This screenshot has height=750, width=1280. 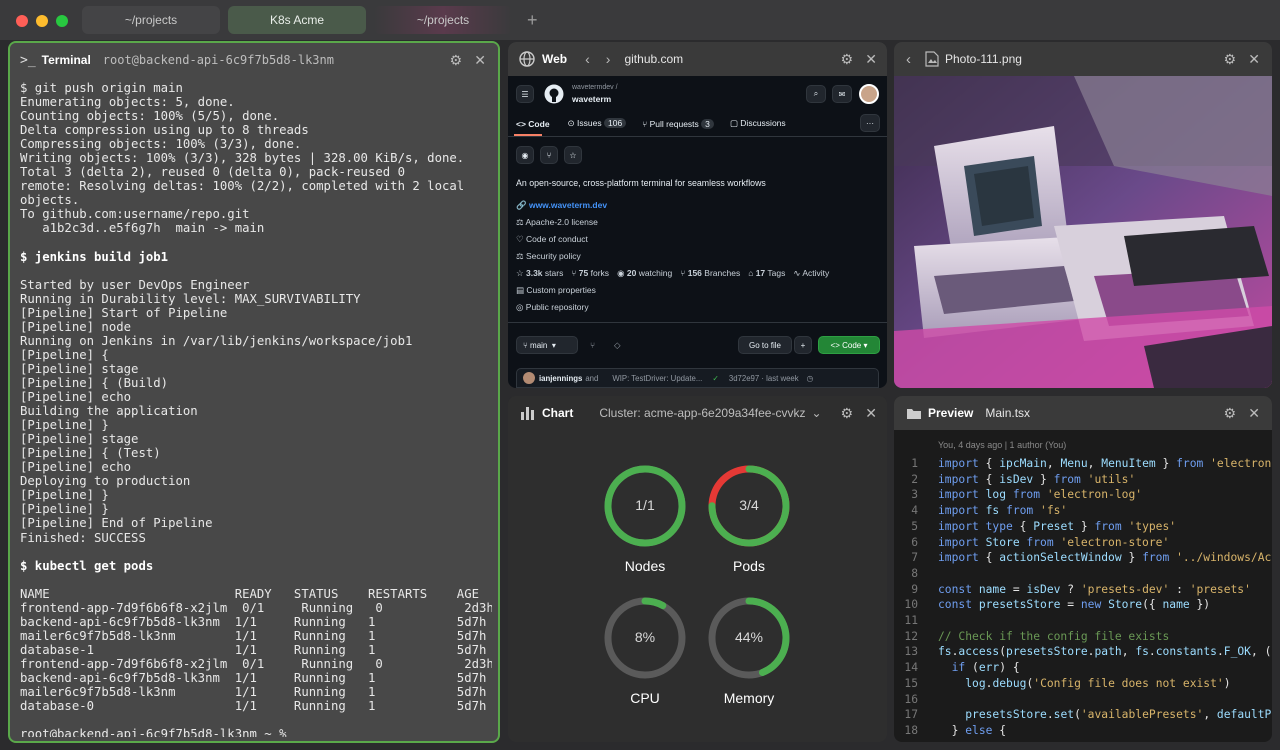 What do you see at coordinates (592, 345) in the screenshot?
I see `branches-icon: ⑂` at bounding box center [592, 345].